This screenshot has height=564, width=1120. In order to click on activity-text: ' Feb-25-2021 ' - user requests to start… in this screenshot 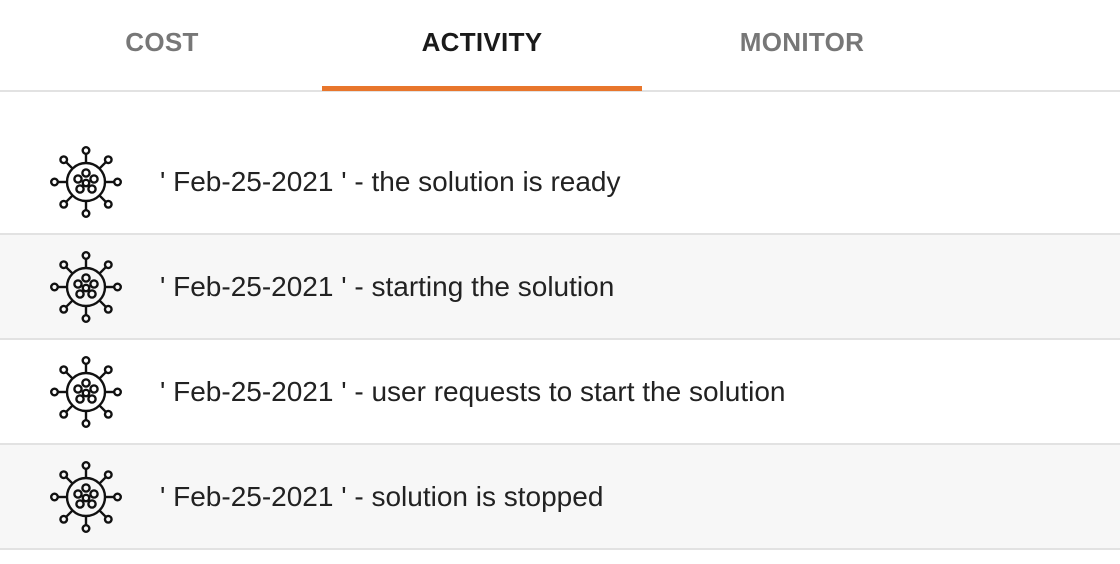, I will do `click(473, 391)`.